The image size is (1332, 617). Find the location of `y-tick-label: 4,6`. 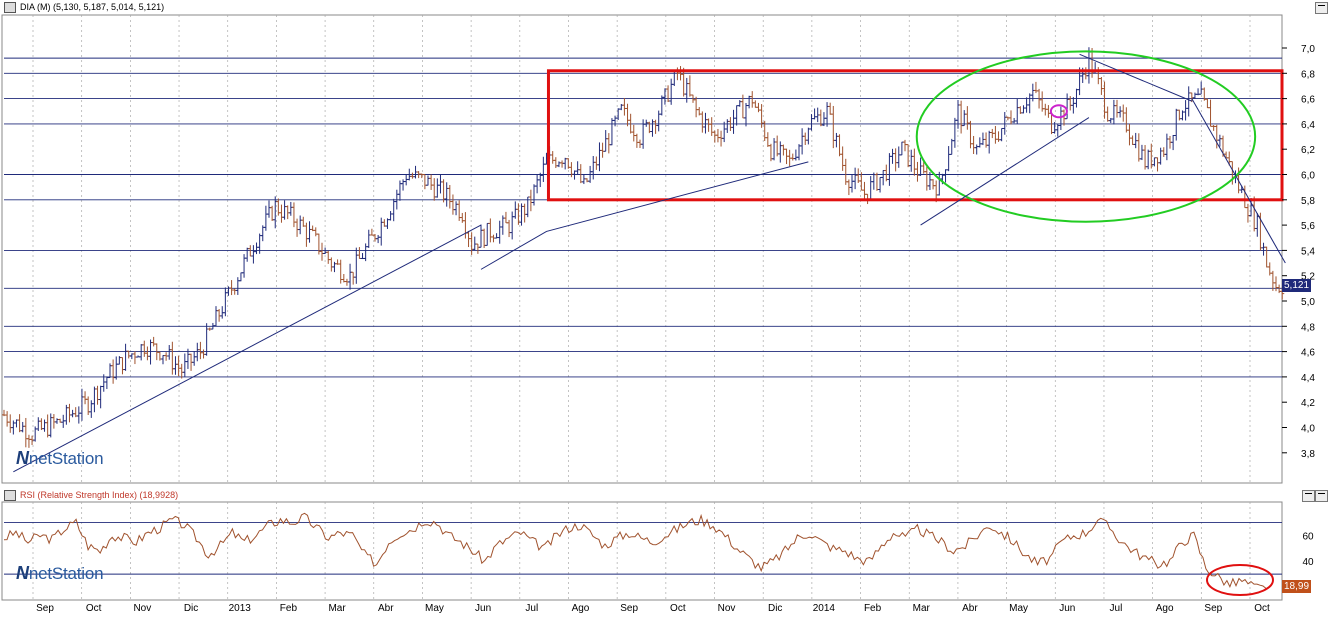

y-tick-label: 4,6 is located at coordinates (1308, 353).